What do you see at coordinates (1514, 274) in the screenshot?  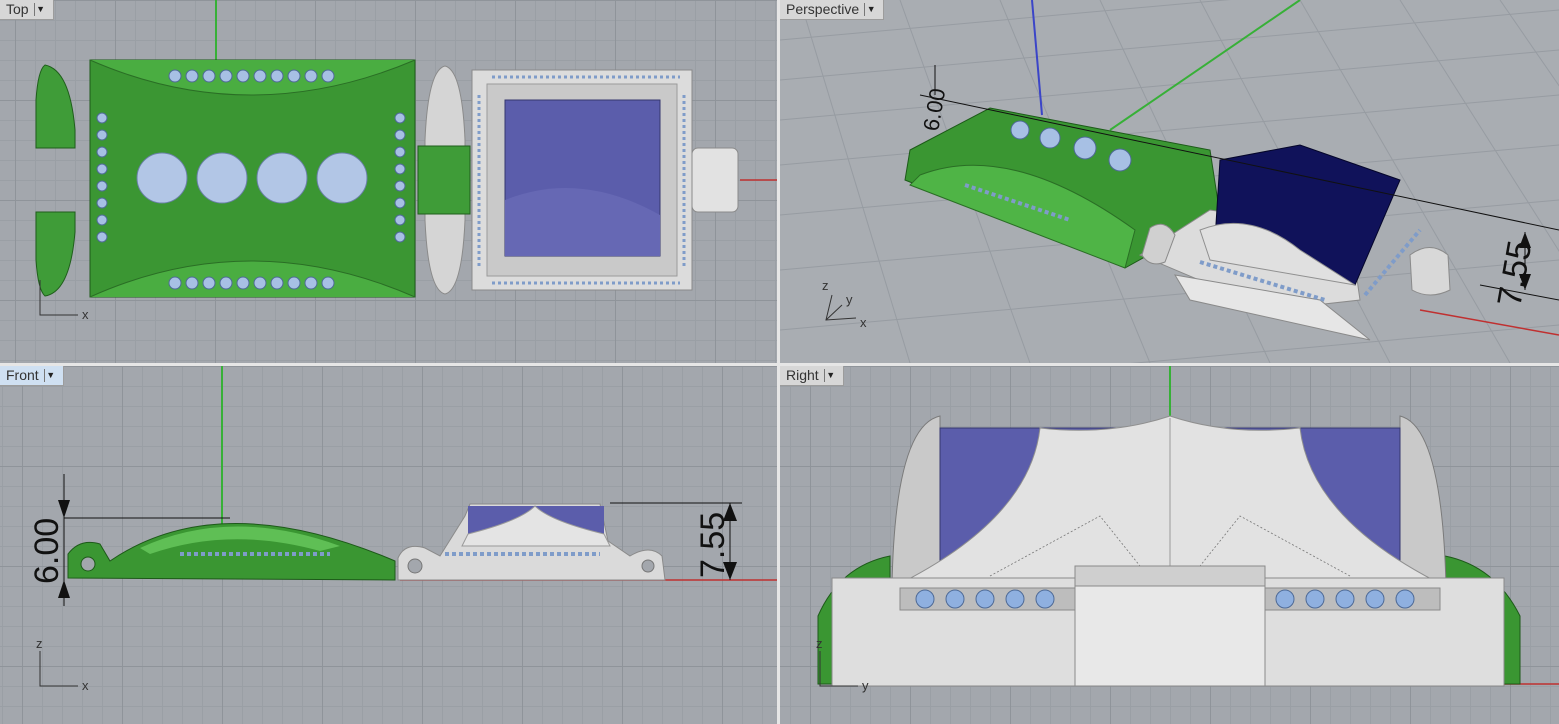 I see `dim-7.55-persp: 7.55` at bounding box center [1514, 274].